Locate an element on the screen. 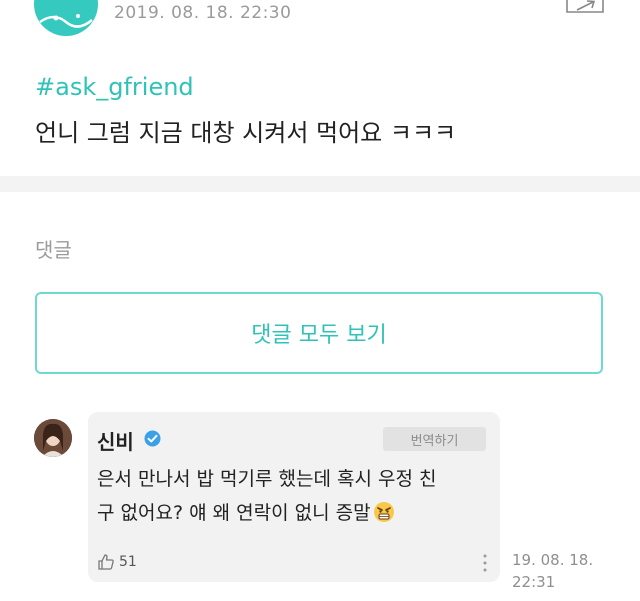  post-hashtag: #ask_gfriend is located at coordinates (114, 87).